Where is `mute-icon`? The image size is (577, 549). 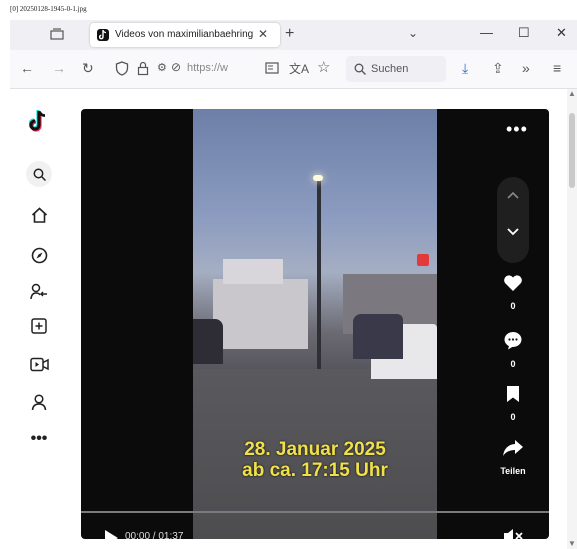 mute-icon is located at coordinates (514, 533).